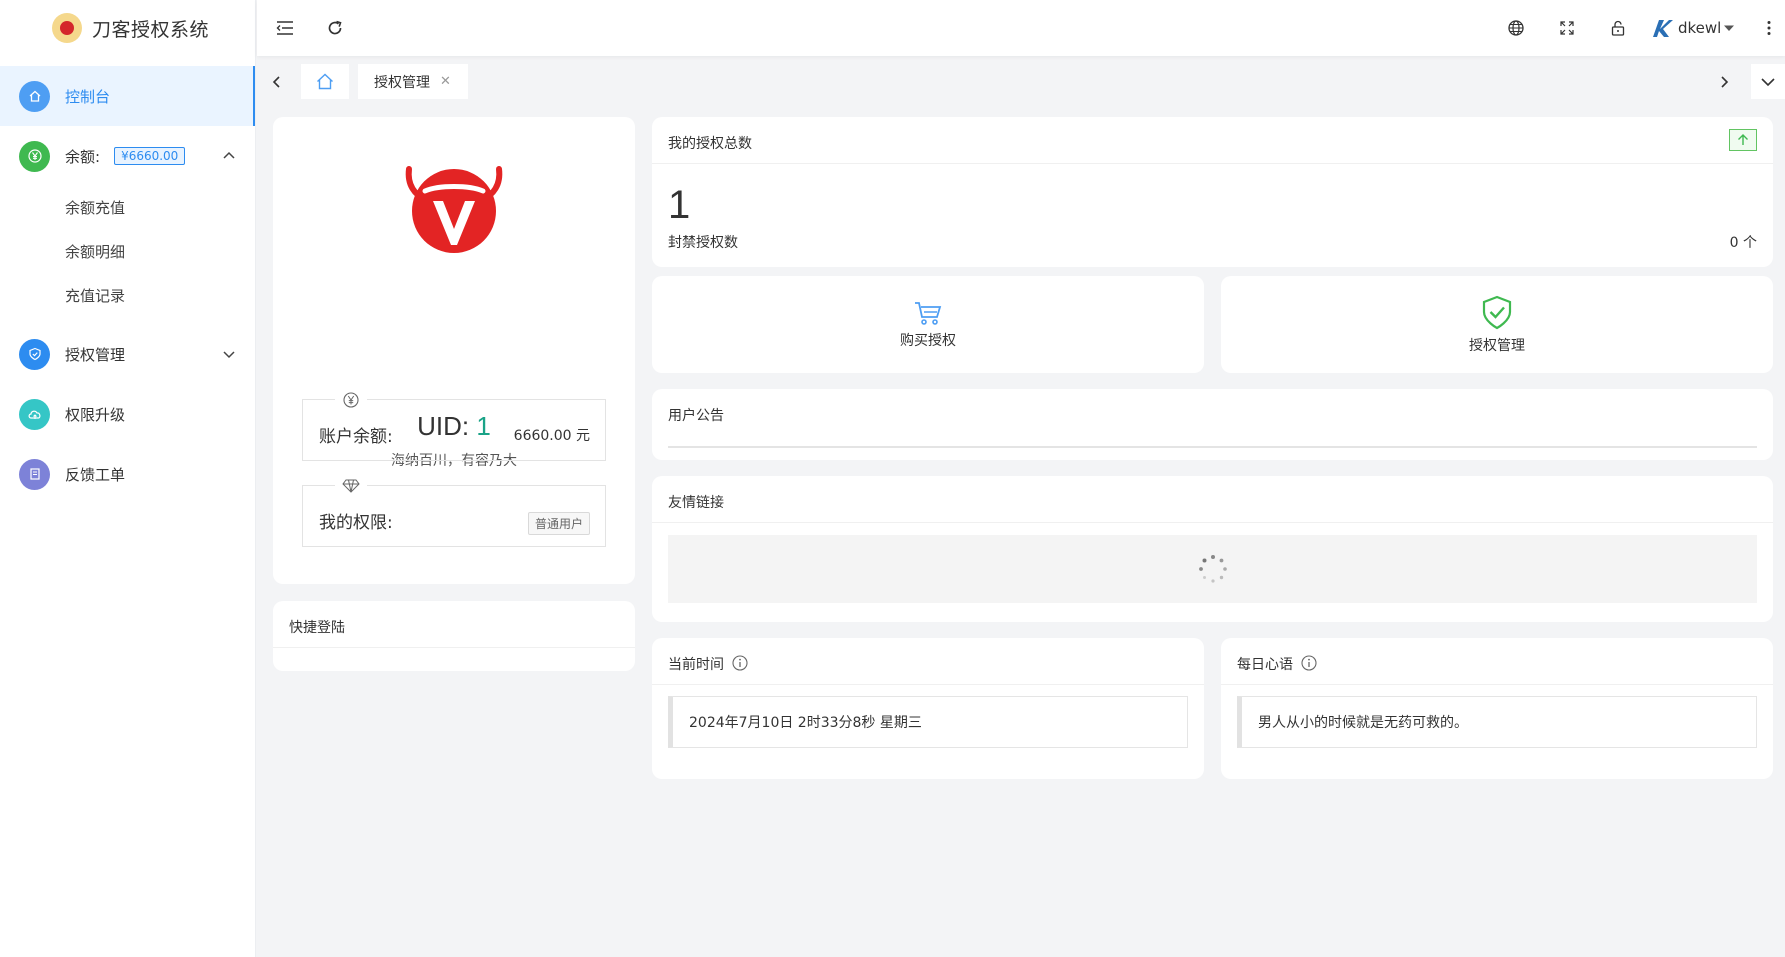 Image resolution: width=1785 pixels, height=957 pixels. I want to click on links-loading-area, so click(1212, 569).